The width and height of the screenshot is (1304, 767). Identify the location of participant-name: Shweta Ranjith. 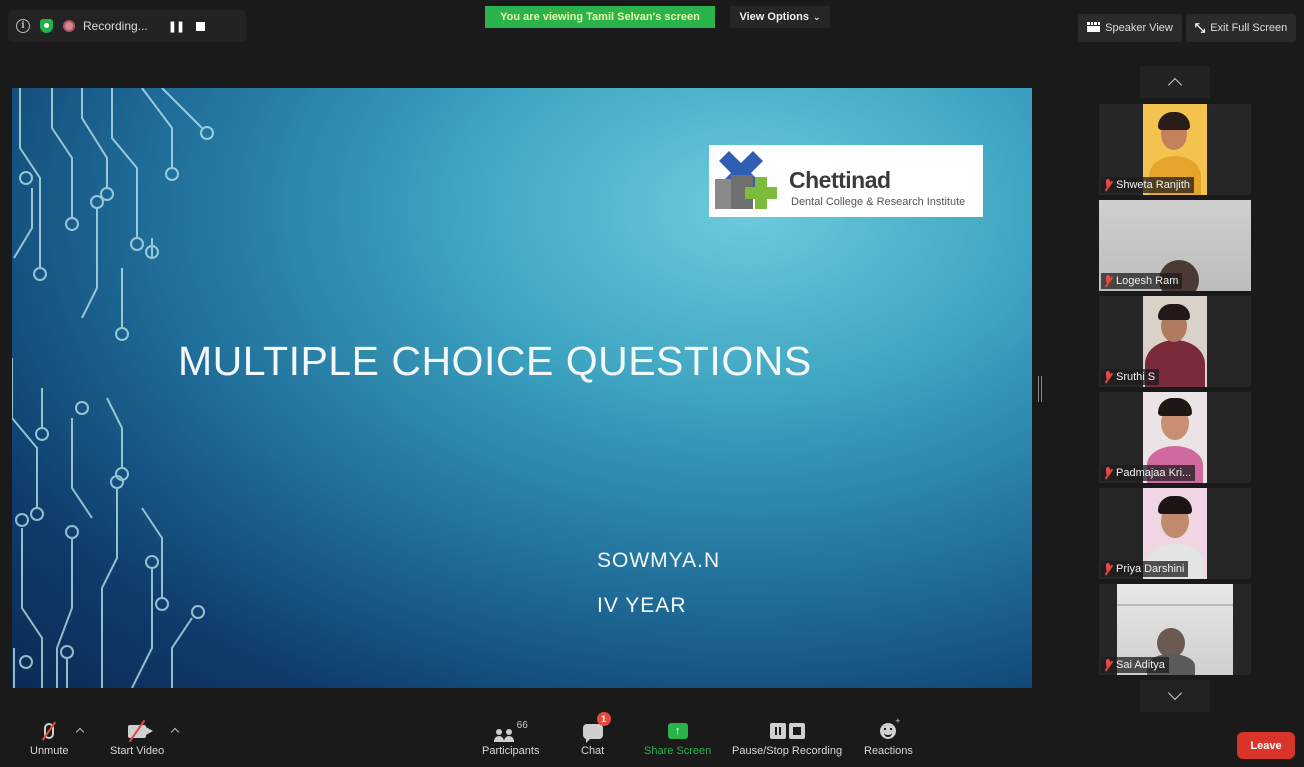
(1153, 185).